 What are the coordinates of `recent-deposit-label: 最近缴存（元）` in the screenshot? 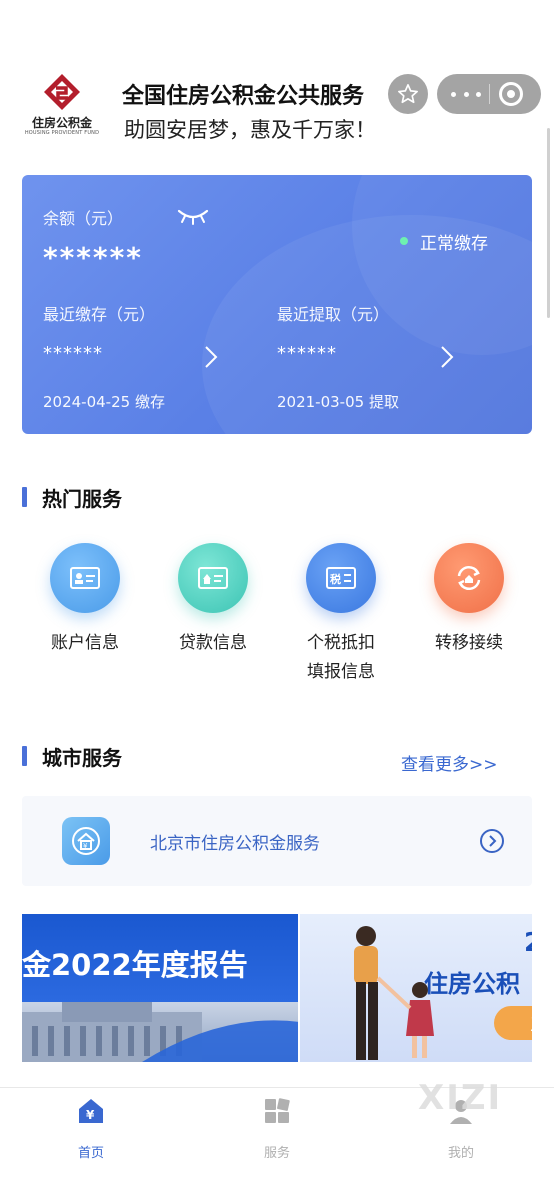 It's located at (99, 314).